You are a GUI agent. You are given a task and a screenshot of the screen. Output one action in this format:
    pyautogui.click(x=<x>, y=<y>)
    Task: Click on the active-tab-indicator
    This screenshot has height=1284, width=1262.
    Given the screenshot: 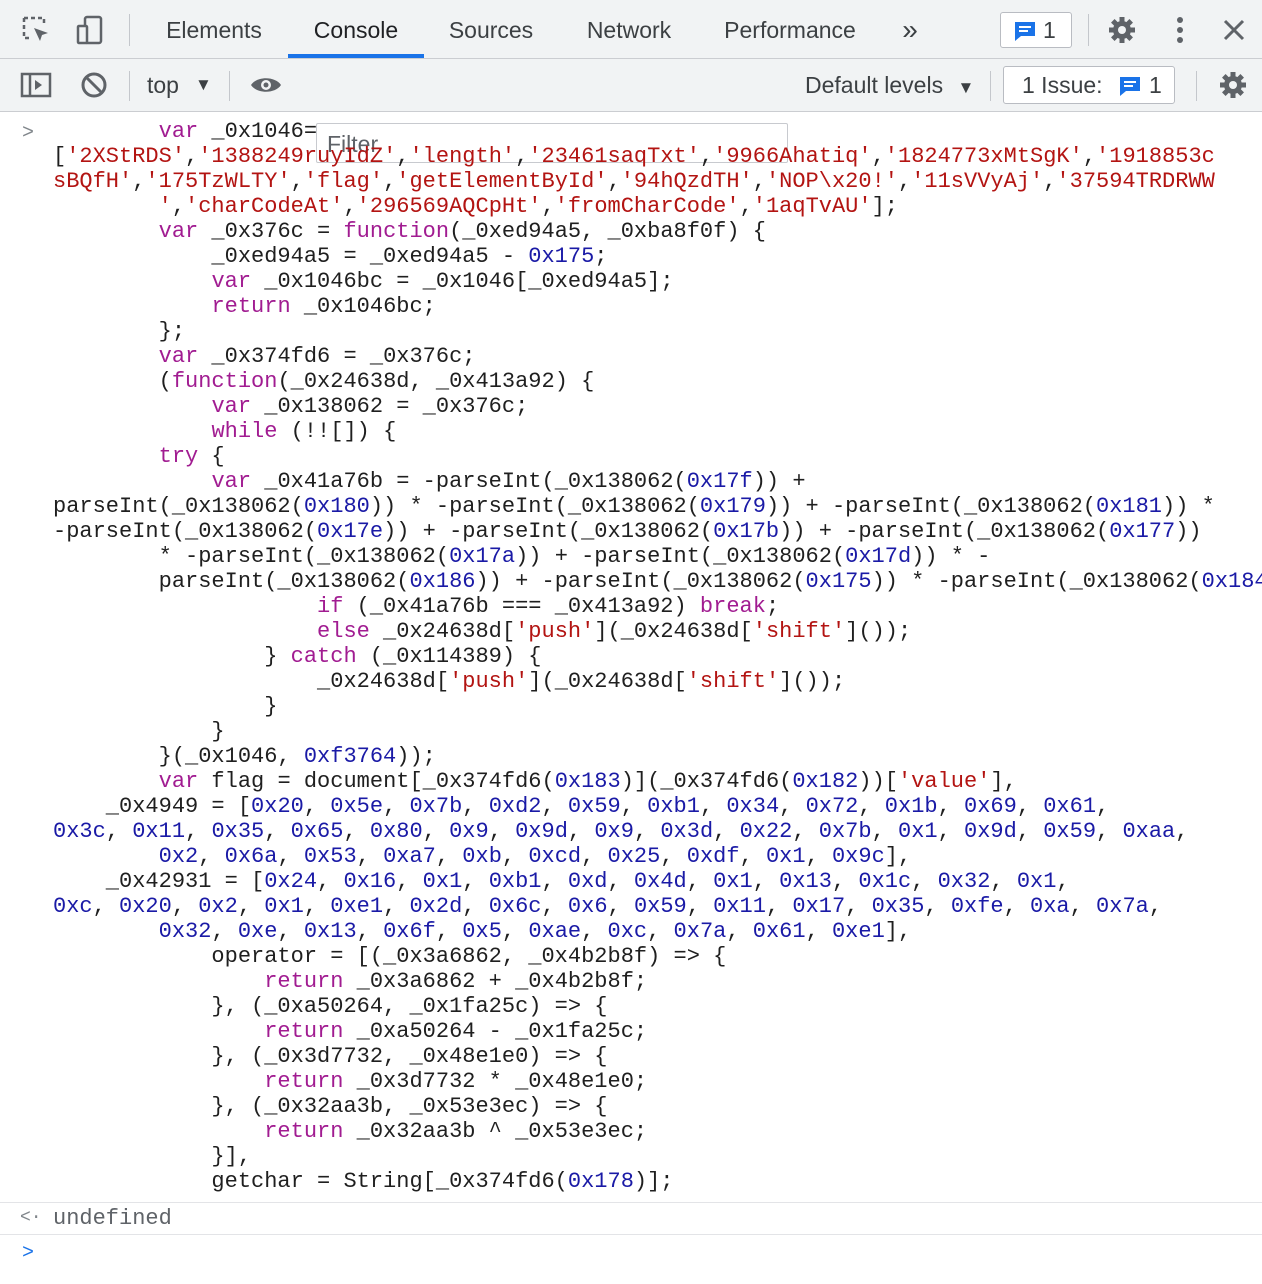 What is the action you would take?
    pyautogui.click(x=356, y=56)
    